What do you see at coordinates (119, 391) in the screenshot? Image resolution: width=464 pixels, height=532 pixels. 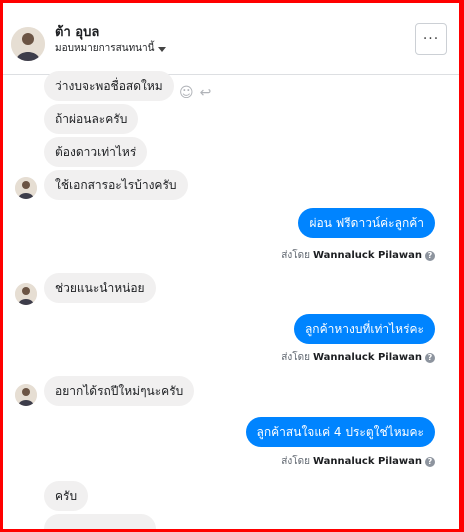 I see `message-bubble: อยากได้รถปีใหม่ๆนะครับ` at bounding box center [119, 391].